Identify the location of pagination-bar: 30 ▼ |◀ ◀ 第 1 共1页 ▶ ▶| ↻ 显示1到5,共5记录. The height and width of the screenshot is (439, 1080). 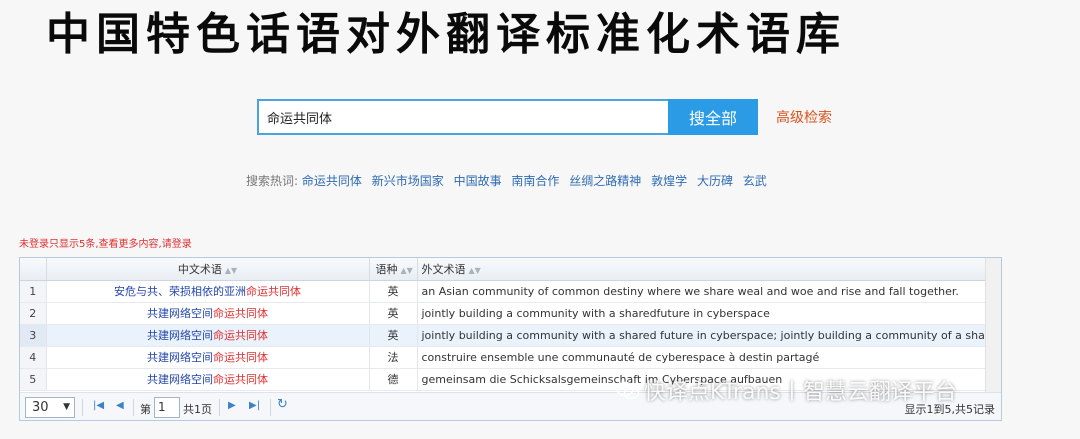
(510, 406).